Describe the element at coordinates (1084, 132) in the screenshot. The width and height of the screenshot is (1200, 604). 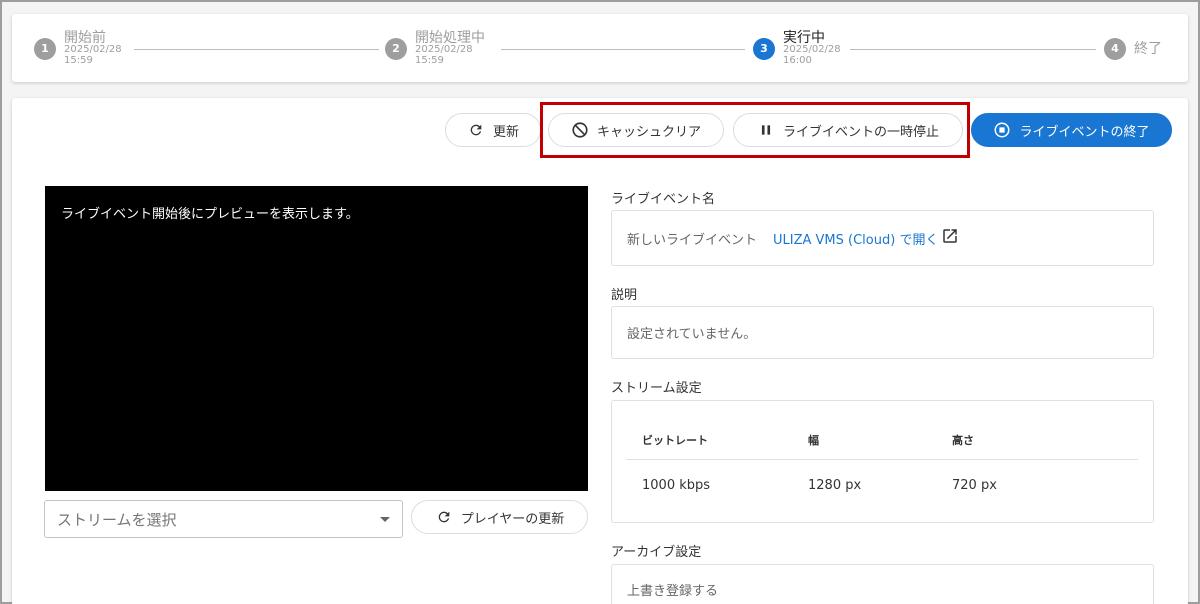
I see `end-event-button-label: ライブイベントの終了` at that location.